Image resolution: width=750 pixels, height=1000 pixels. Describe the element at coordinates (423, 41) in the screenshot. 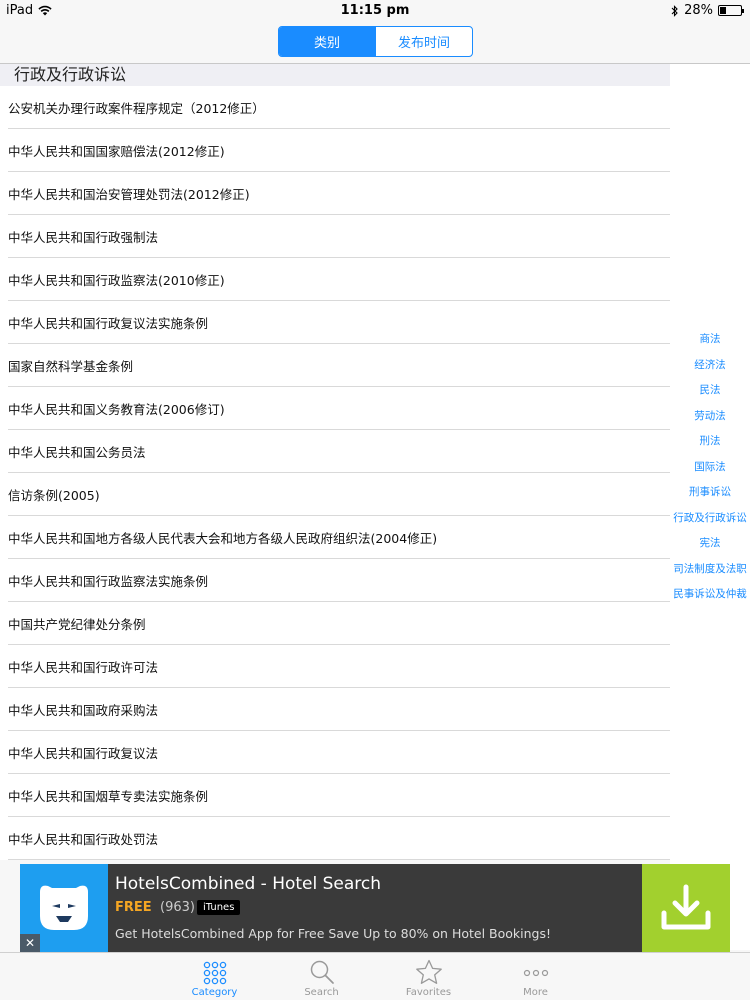

I see `segment-publish-time: 发布时间` at that location.